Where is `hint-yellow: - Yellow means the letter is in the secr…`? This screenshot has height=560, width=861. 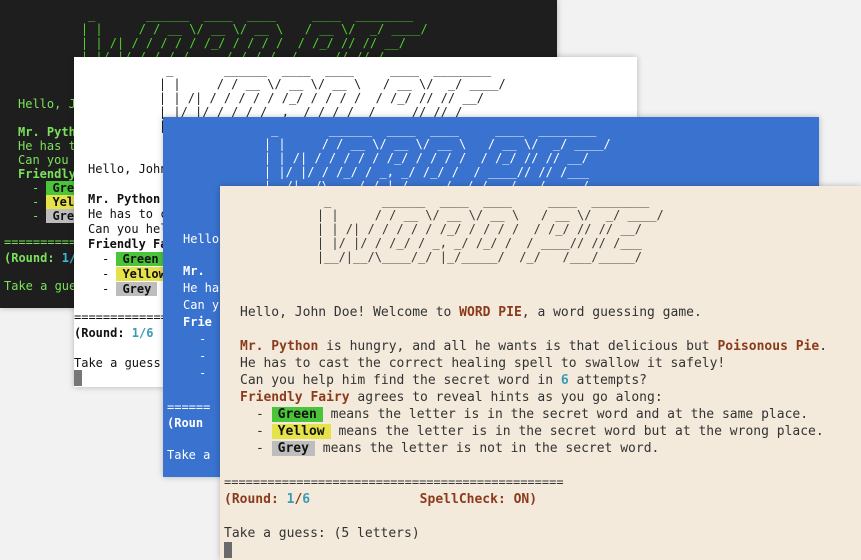
hint-yellow: - Yellow means the letter is in the secr… is located at coordinates (540, 431).